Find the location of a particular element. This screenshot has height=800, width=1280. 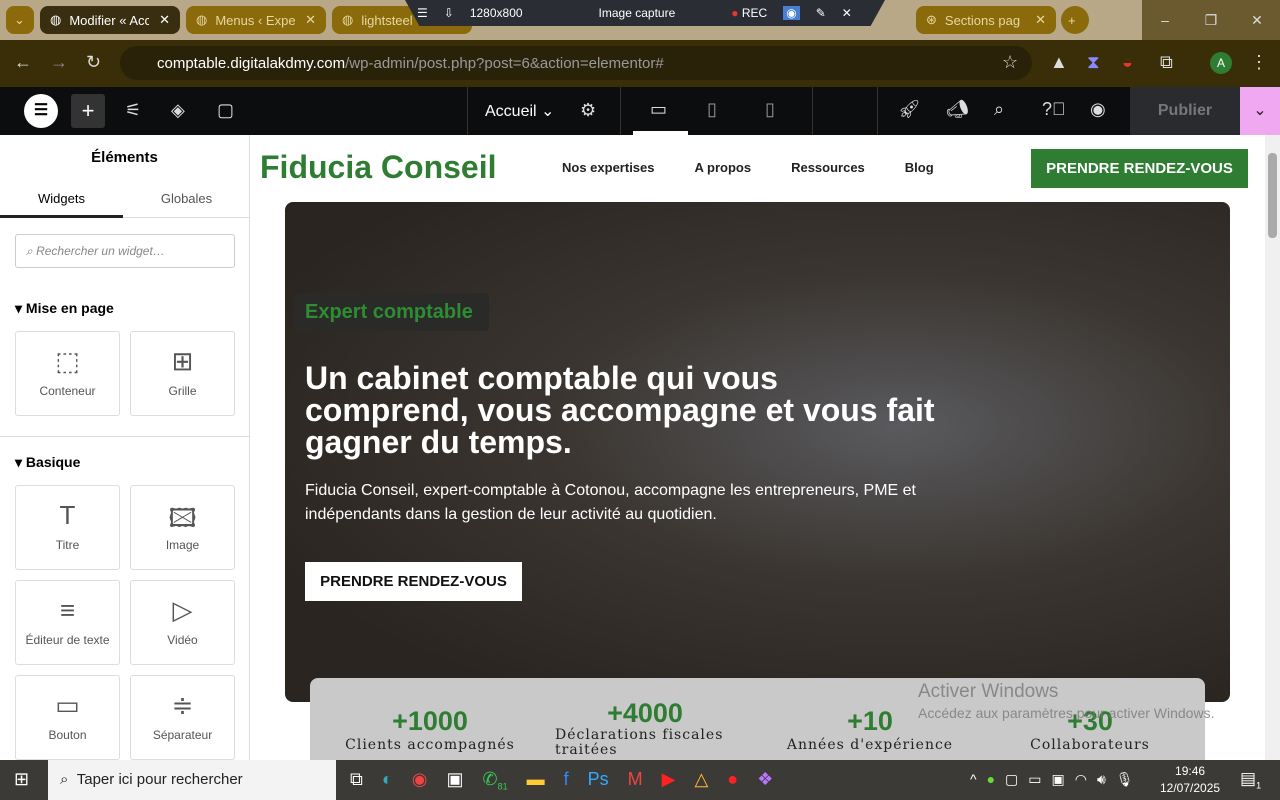

back-icon: ← is located at coordinates (23, 62).